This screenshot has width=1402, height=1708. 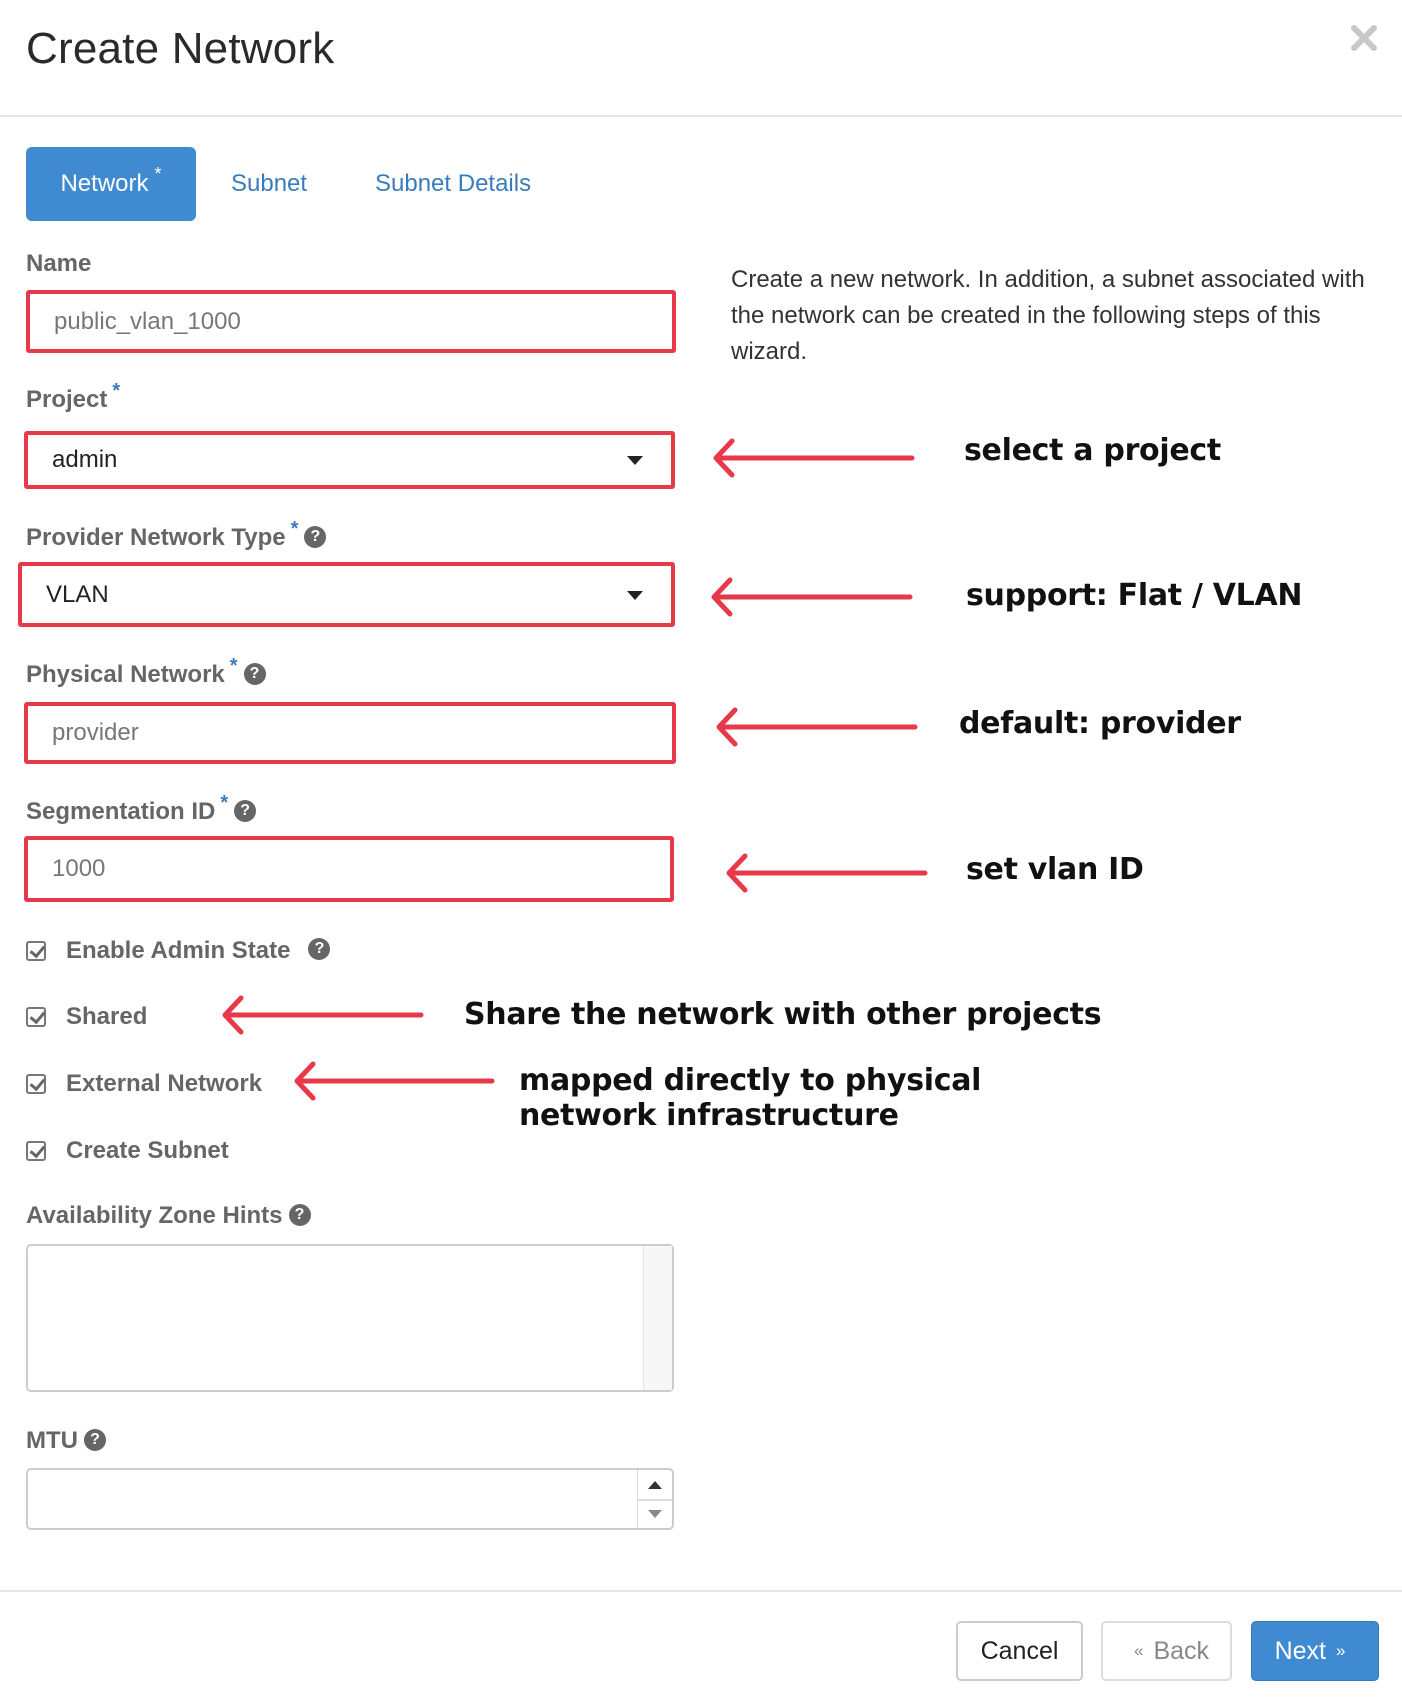 What do you see at coordinates (709, 1115) in the screenshot?
I see `annotation-external-line2: network infrastructure` at bounding box center [709, 1115].